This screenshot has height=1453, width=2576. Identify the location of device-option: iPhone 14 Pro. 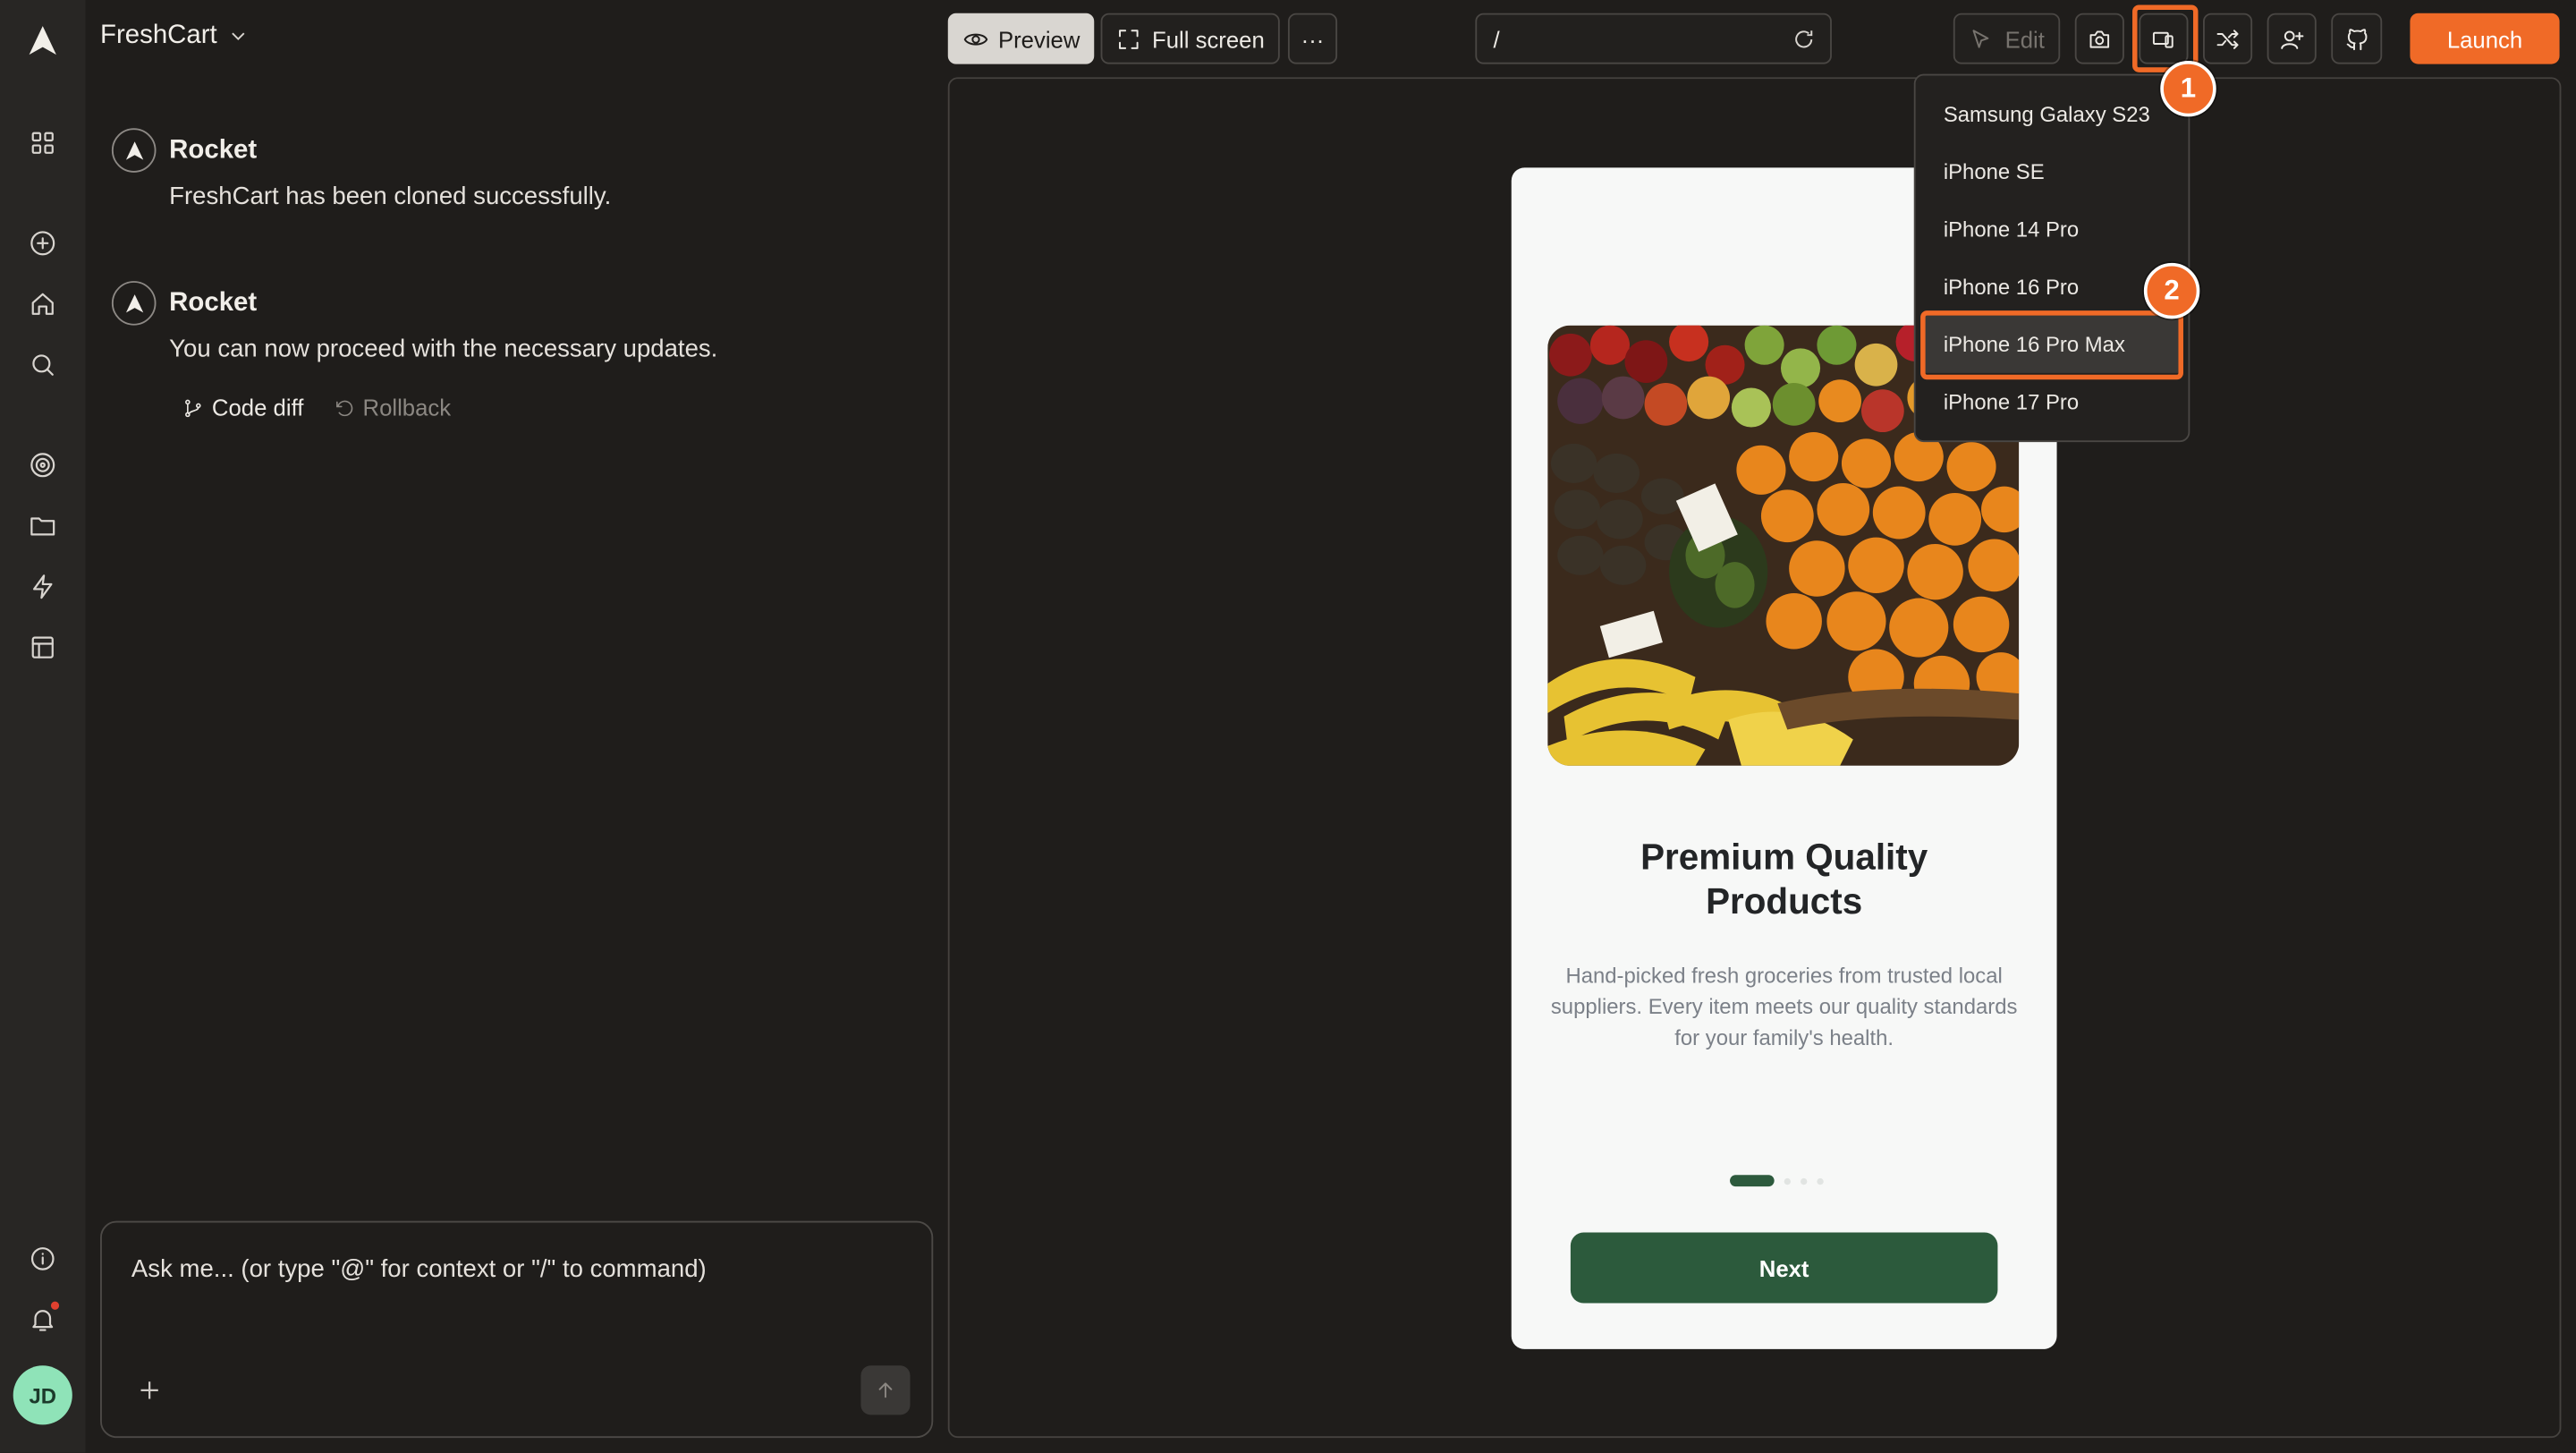
(2052, 229).